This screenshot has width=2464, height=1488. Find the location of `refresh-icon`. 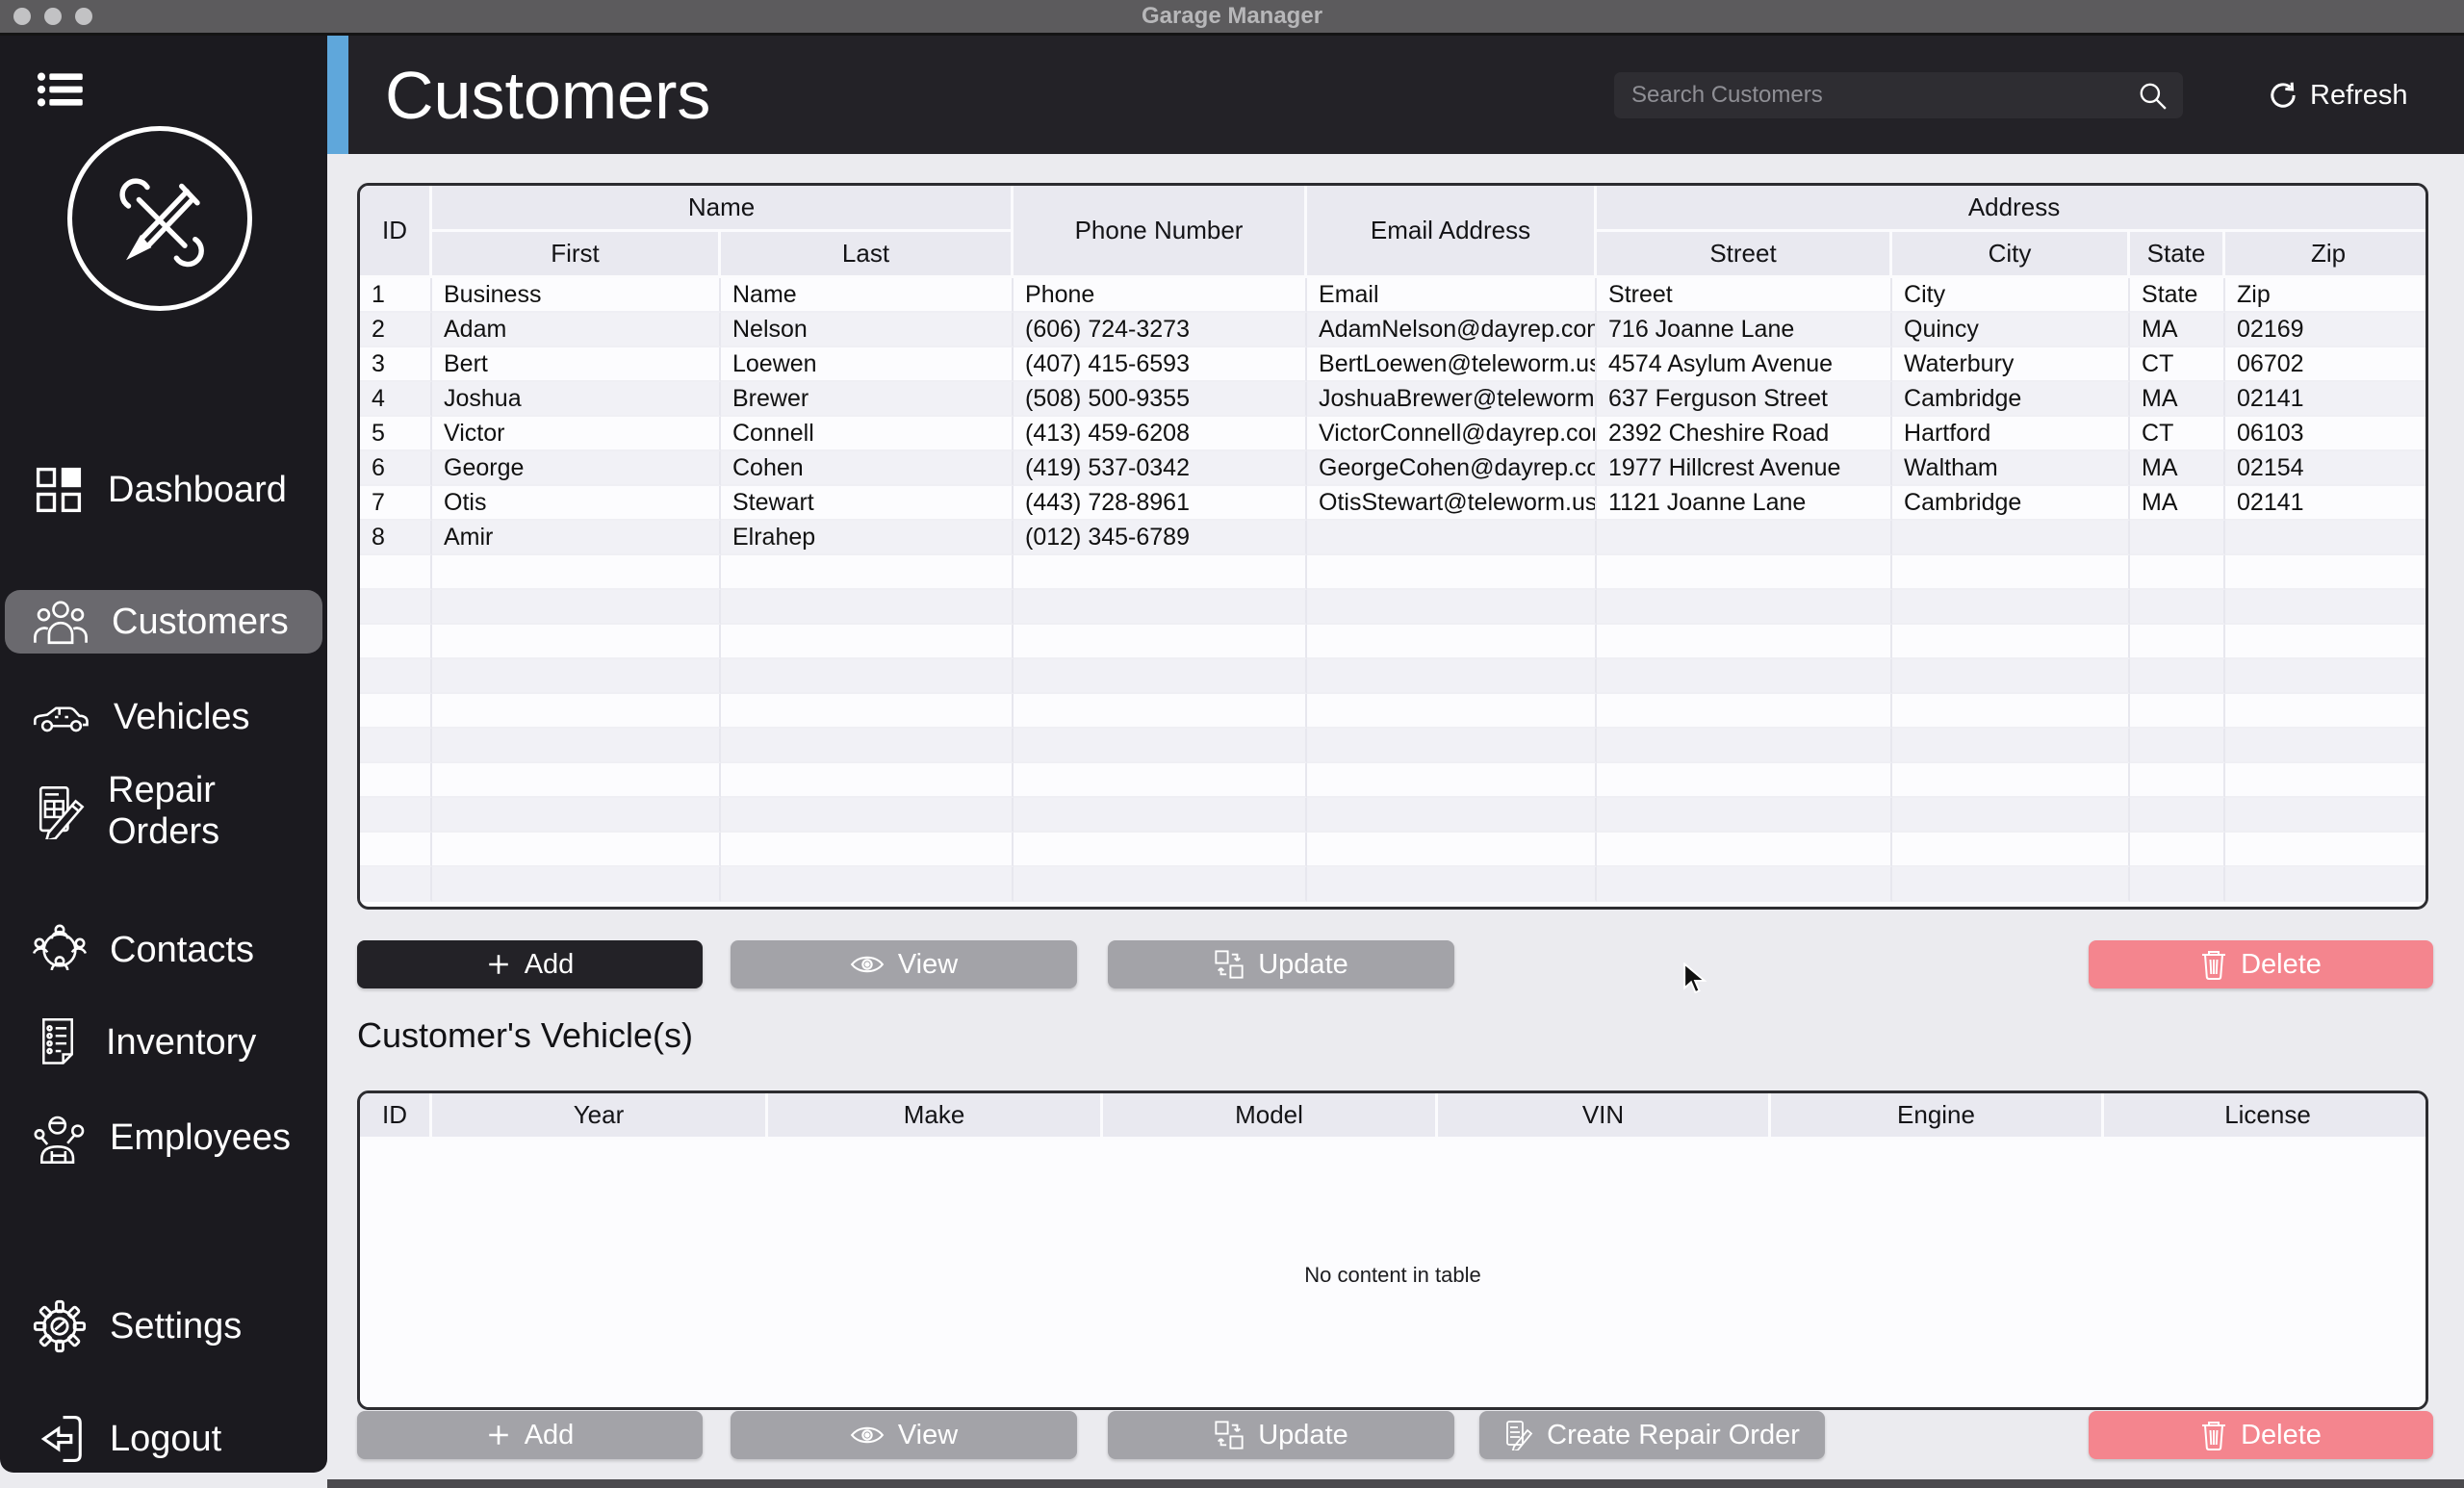

refresh-icon is located at coordinates (2283, 96).